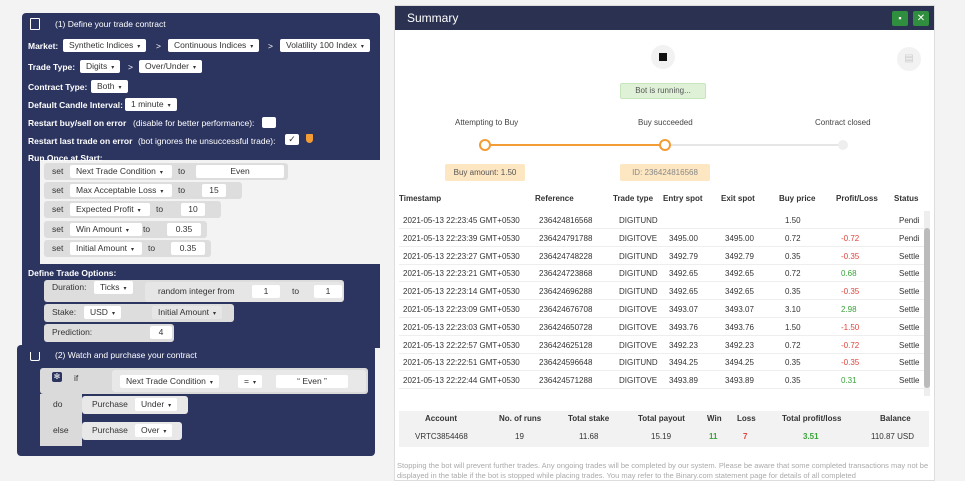  I want to click on table-cell-ts: 2021-05-13 22:22:57 GMT+0530, so click(461, 345).